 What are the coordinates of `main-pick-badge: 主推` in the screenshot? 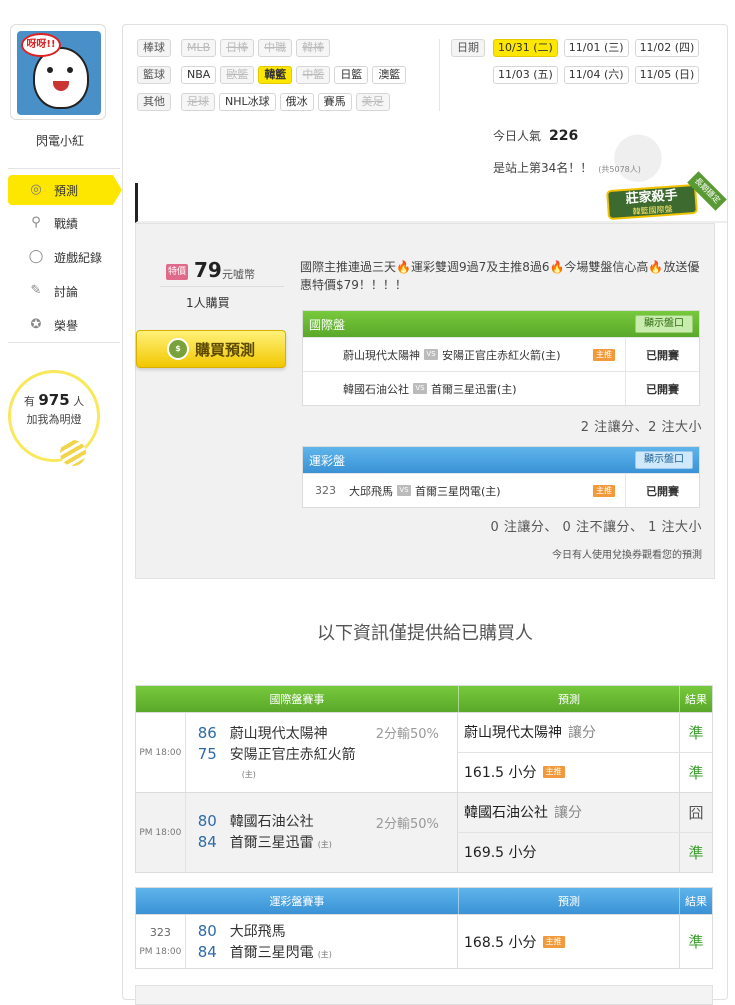 It's located at (553, 772).